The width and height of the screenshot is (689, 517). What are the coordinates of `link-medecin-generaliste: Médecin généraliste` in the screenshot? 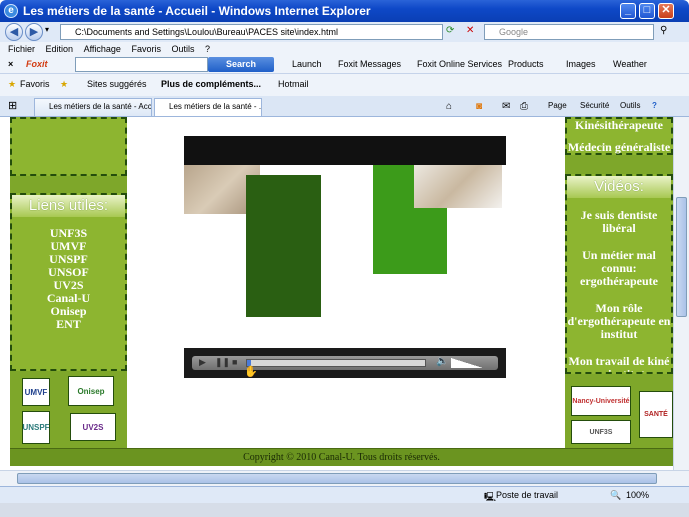 It's located at (619, 147).